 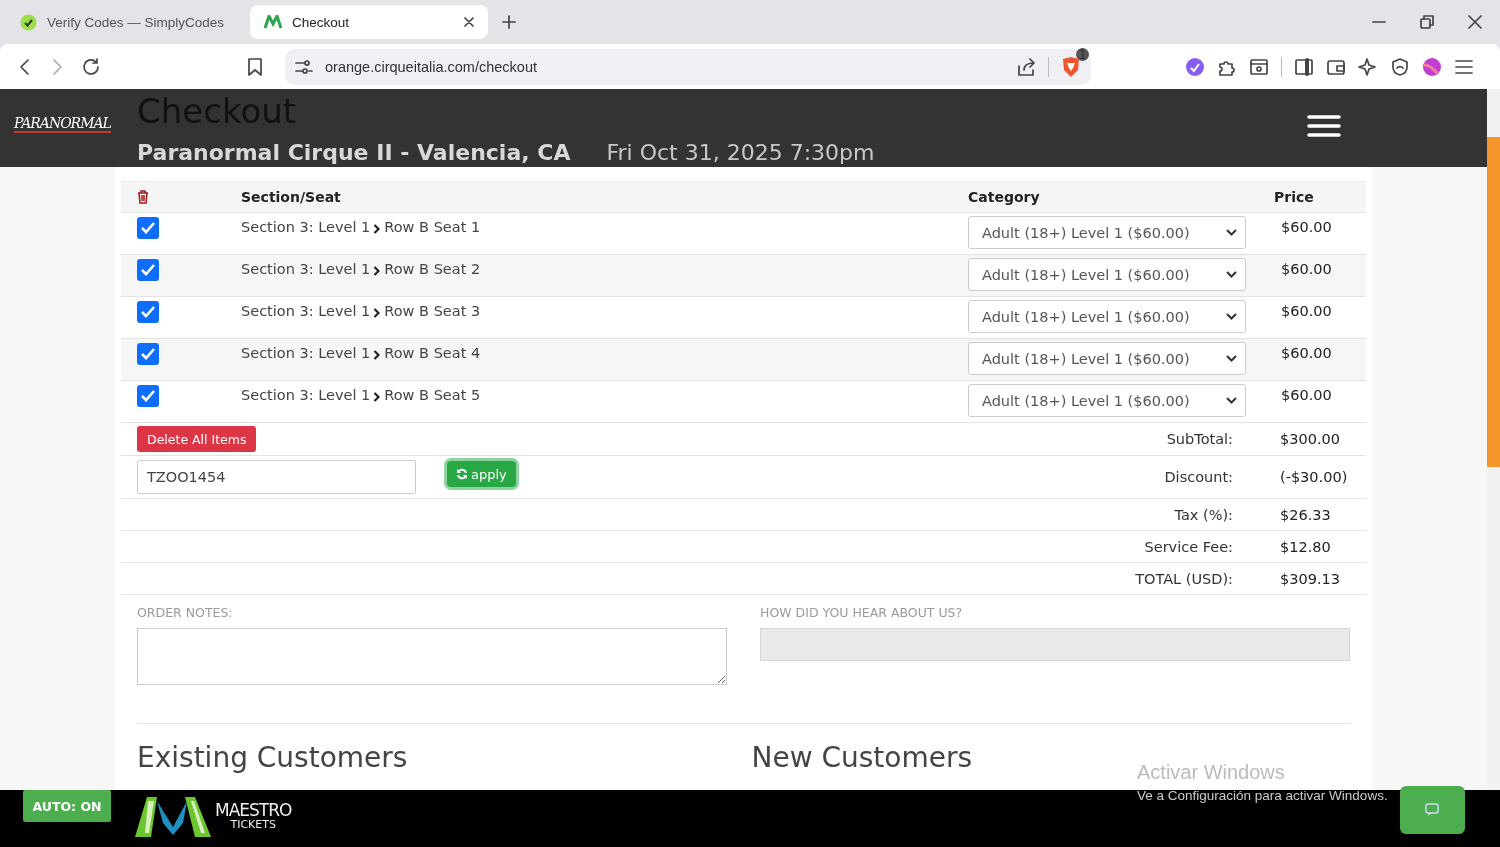 What do you see at coordinates (255, 66) in the screenshot?
I see `bookmark-icon` at bounding box center [255, 66].